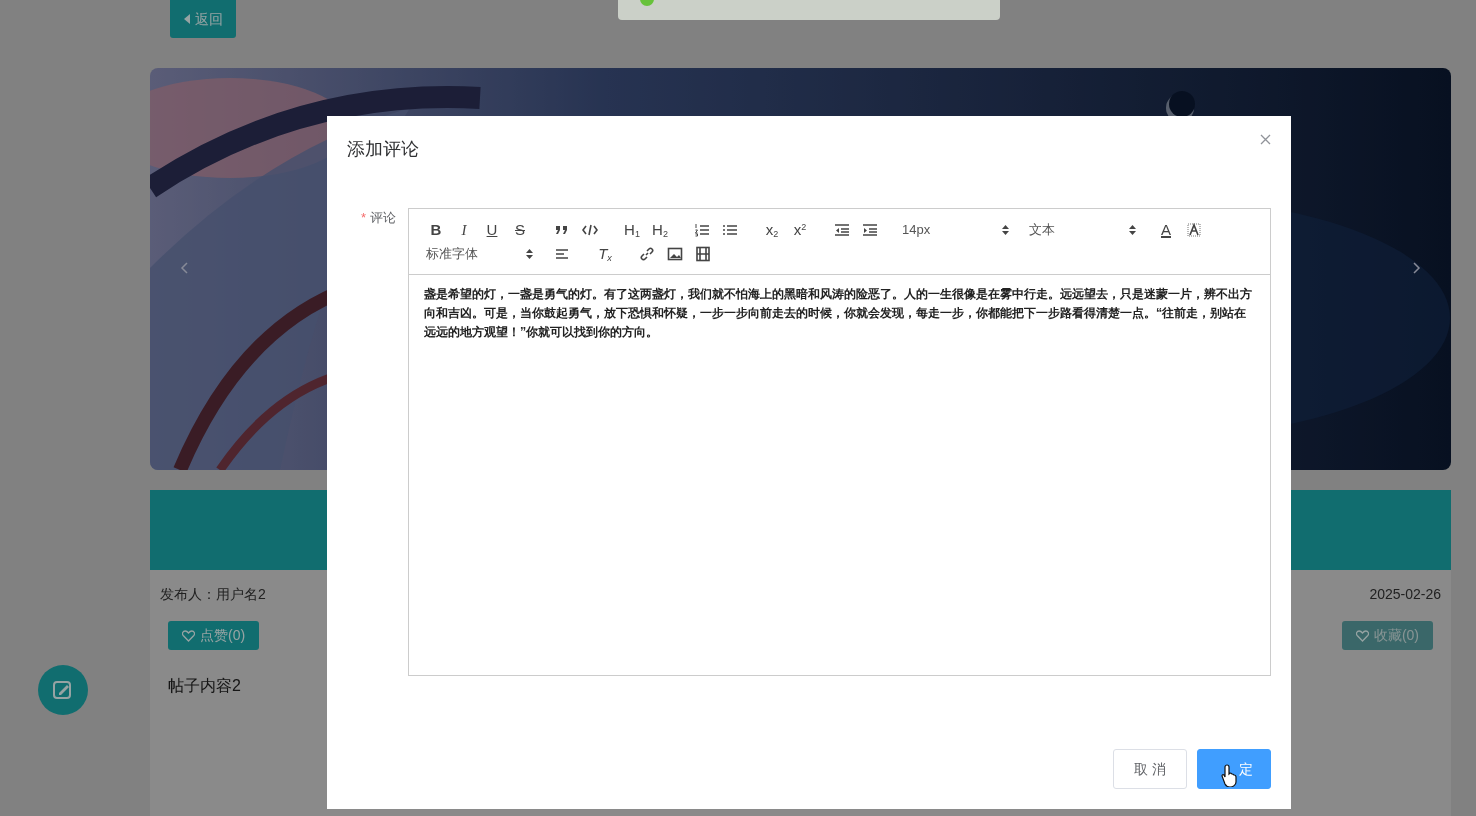 This screenshot has width=1476, height=816. I want to click on text-color-button: A, so click(1166, 230).